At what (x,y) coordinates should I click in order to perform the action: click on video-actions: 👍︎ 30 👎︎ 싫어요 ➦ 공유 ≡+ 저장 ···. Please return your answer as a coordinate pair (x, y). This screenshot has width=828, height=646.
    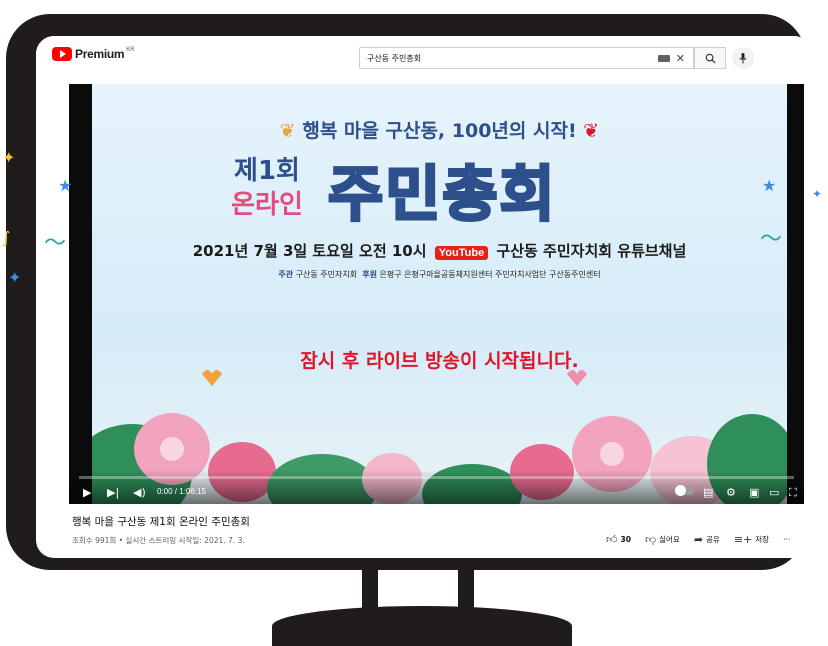
    Looking at the image, I should click on (705, 539).